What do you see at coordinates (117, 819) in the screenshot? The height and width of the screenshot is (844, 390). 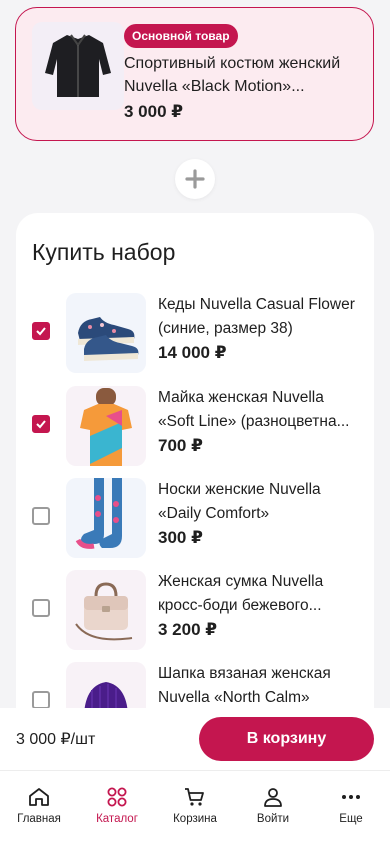 I see `tab-label: Каталог` at bounding box center [117, 819].